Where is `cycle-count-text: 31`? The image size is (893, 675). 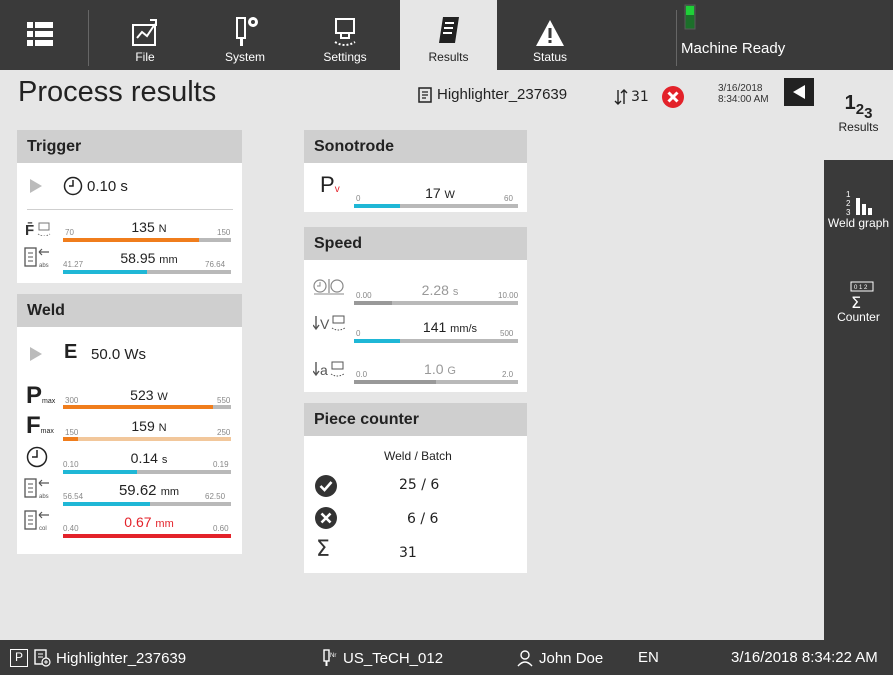 cycle-count-text: 31 is located at coordinates (640, 97).